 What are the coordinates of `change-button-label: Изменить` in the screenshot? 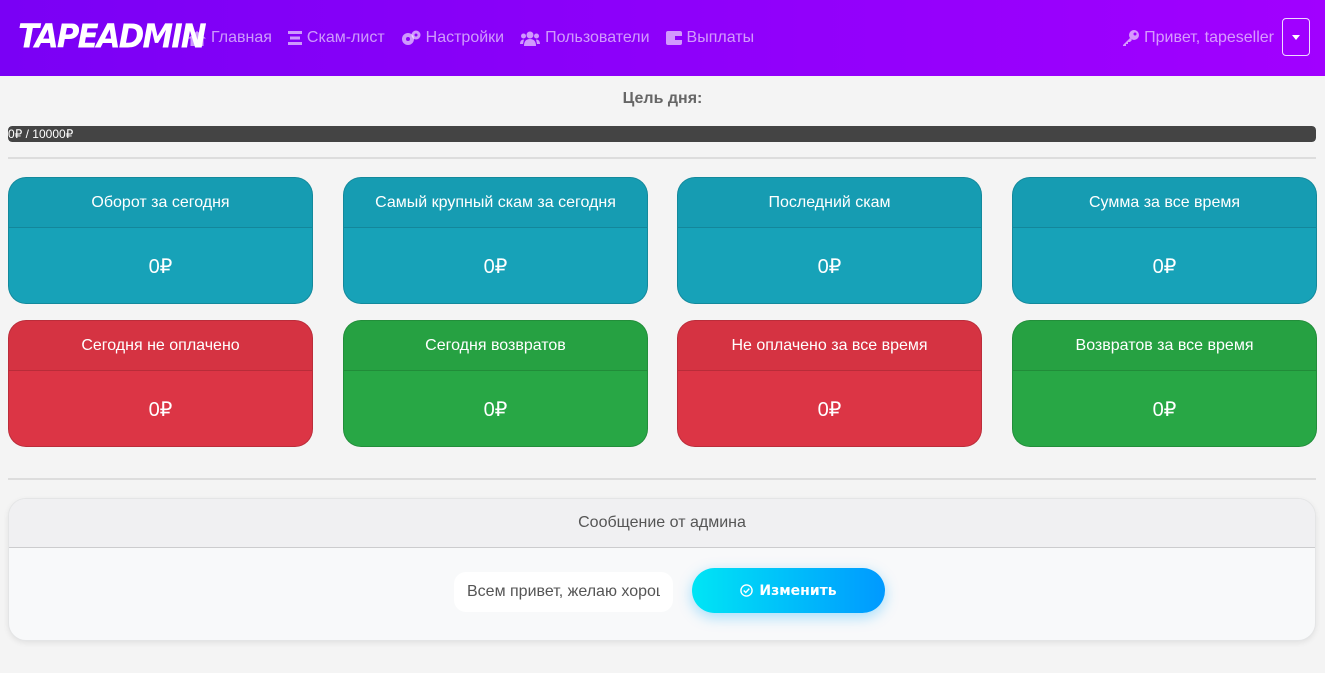 It's located at (798, 590).